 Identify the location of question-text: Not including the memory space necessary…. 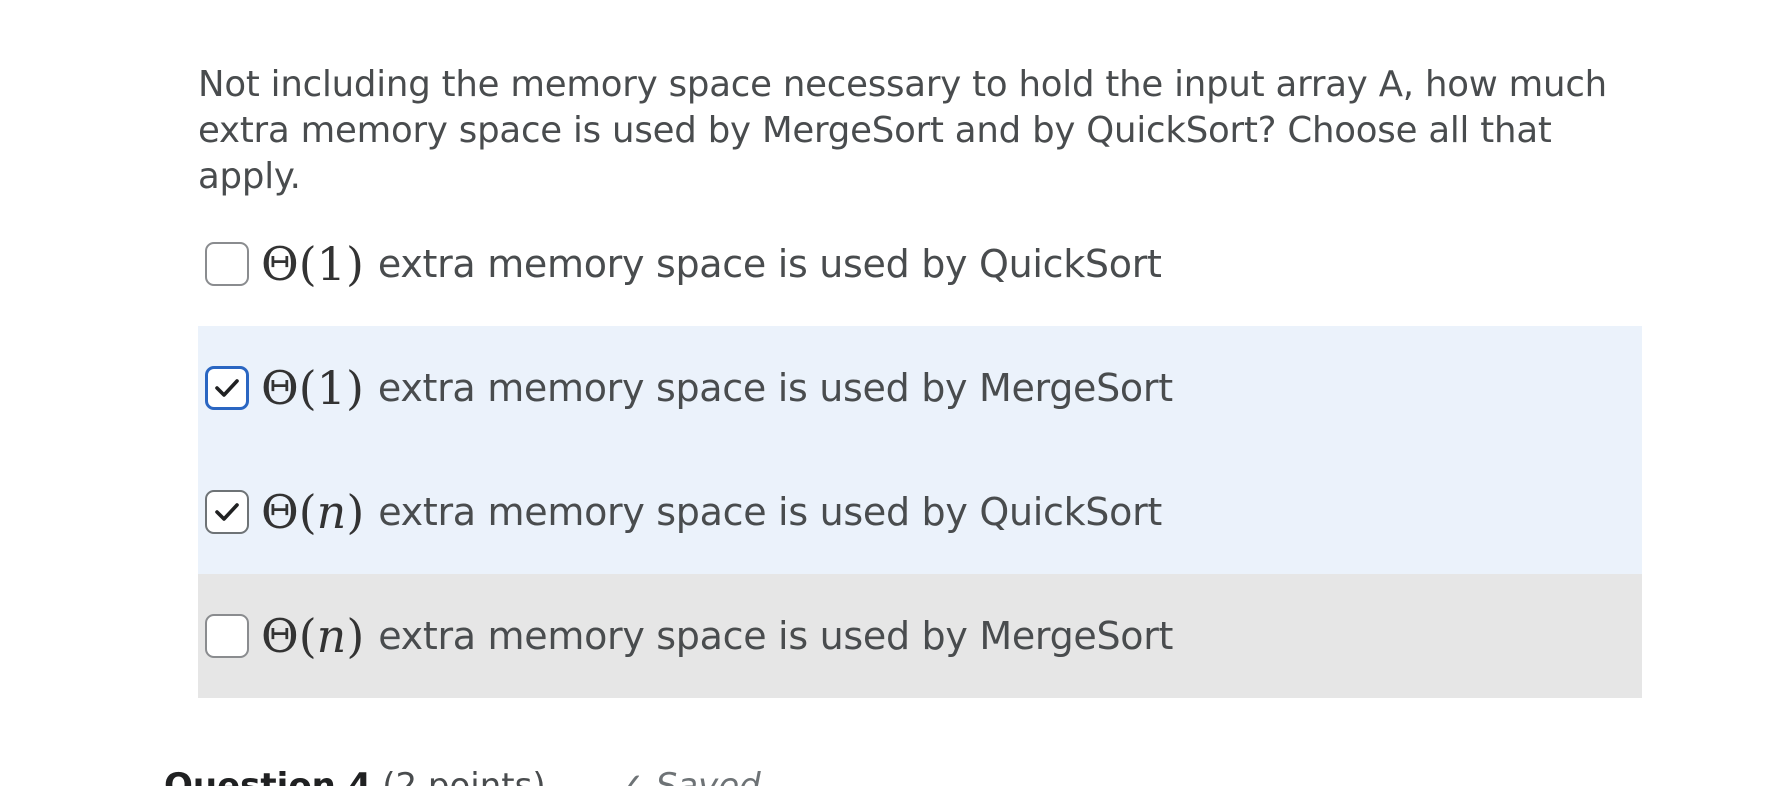
(902, 130).